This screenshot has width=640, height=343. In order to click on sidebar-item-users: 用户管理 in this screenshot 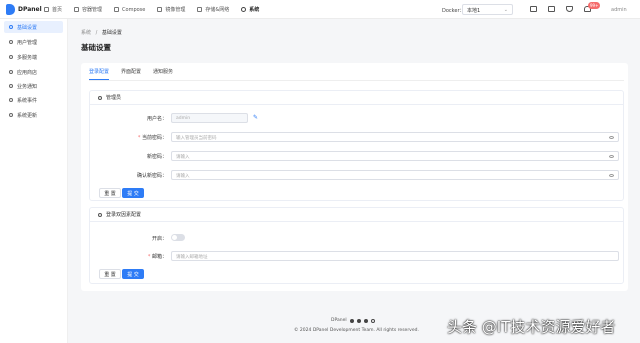, I will do `click(33, 42)`.